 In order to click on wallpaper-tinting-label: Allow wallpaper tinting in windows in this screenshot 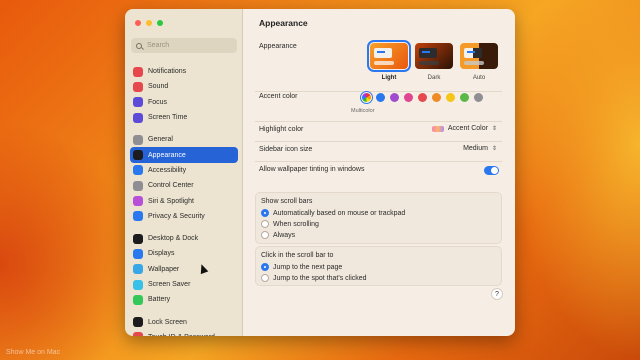, I will do `click(312, 169)`.